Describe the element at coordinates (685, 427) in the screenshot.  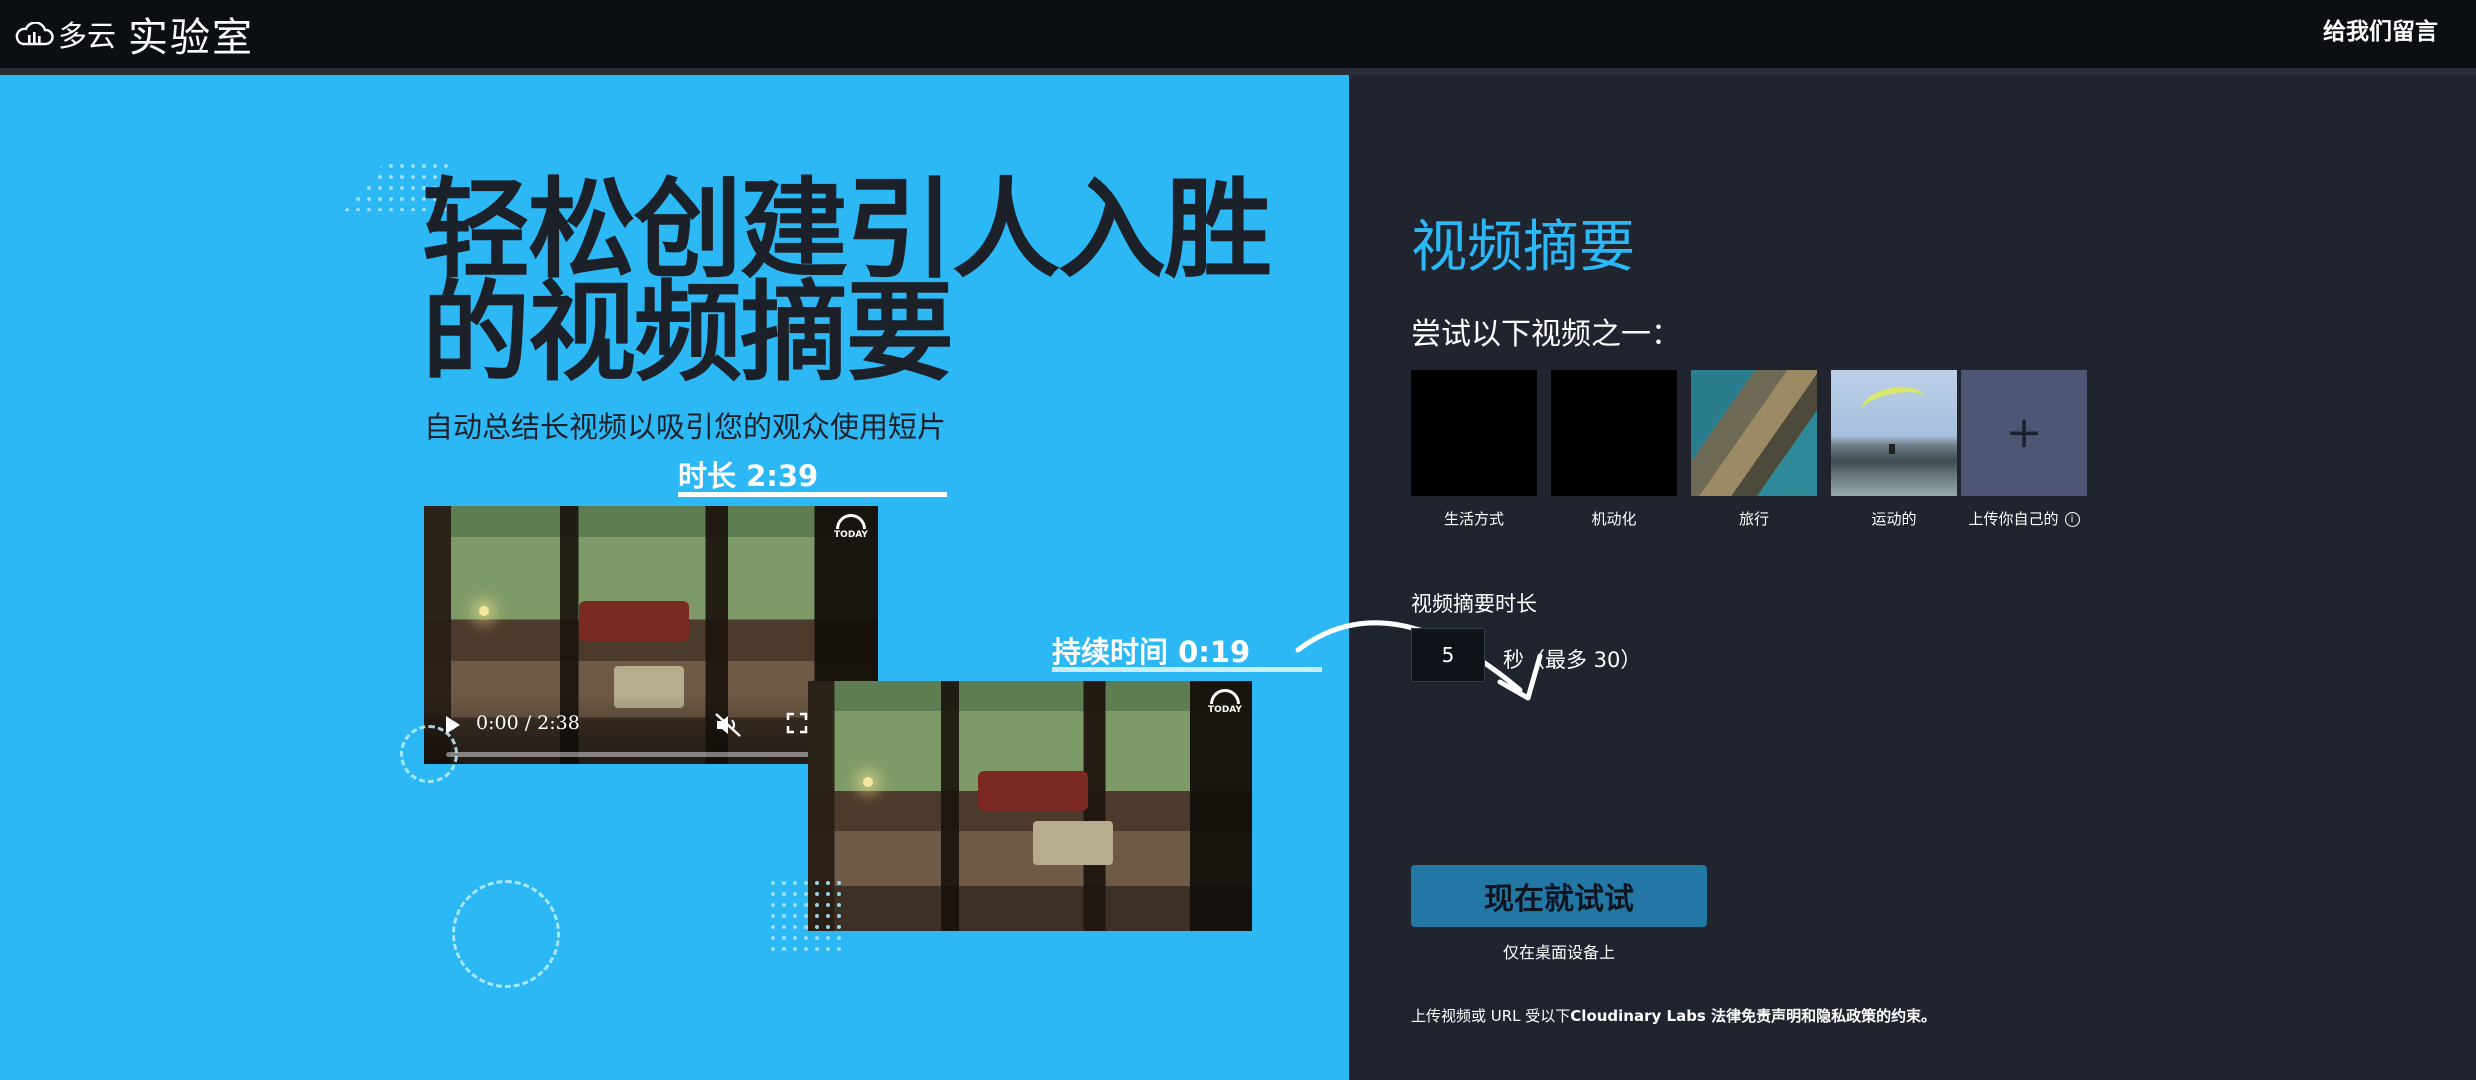
I see `hero-subtitle: 自动总结长视频以吸引您的观众使用短片` at that location.